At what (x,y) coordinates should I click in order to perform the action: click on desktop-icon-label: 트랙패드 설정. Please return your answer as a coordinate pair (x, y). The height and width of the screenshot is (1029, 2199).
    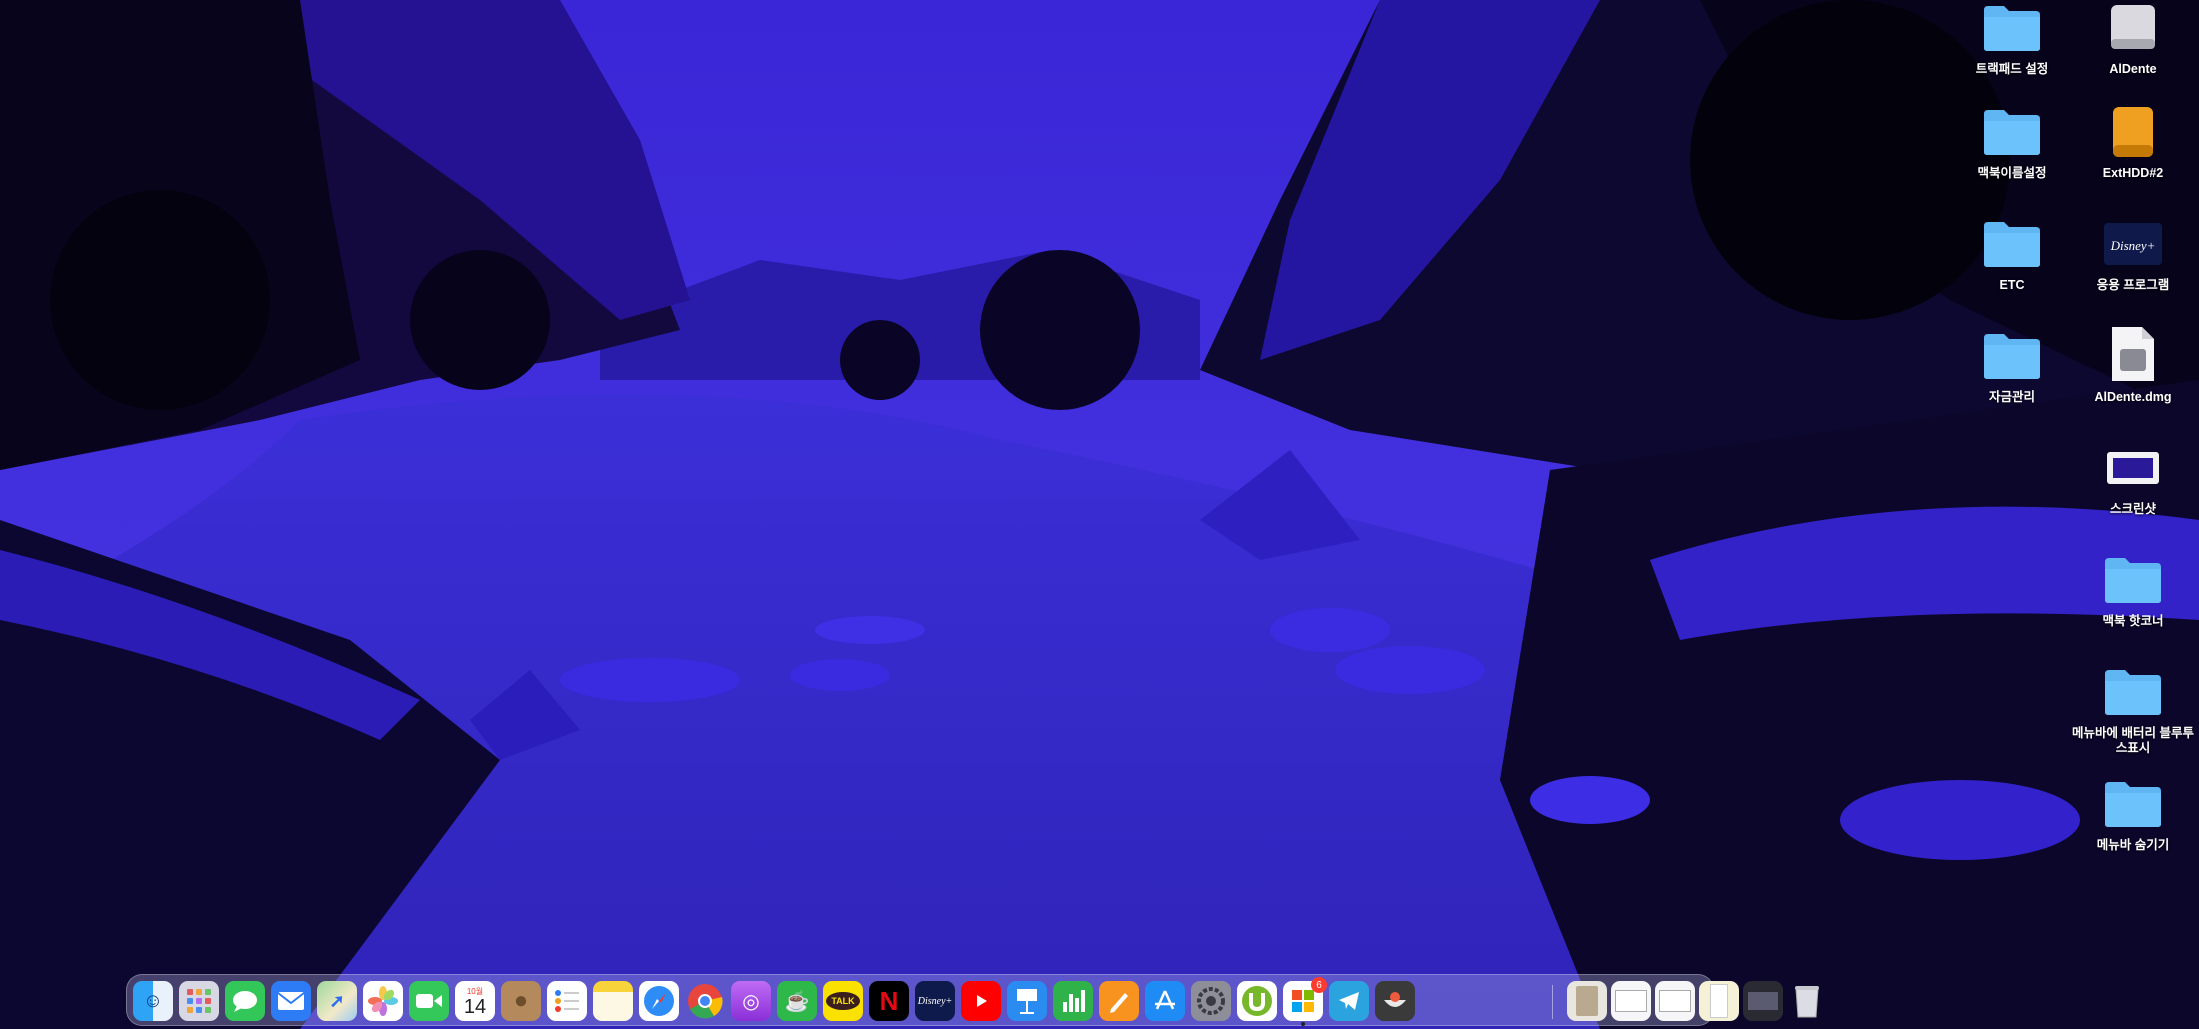
    Looking at the image, I should click on (2012, 69).